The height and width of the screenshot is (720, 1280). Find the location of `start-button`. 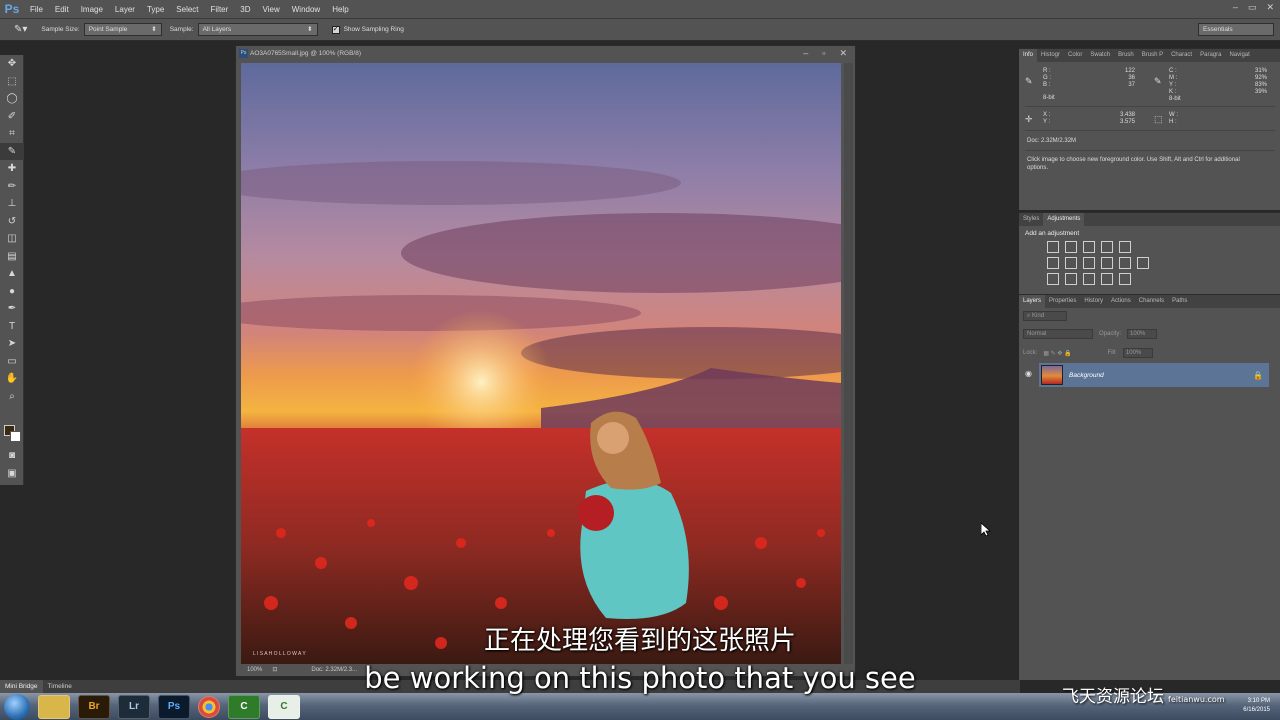

start-button is located at coordinates (17, 706).